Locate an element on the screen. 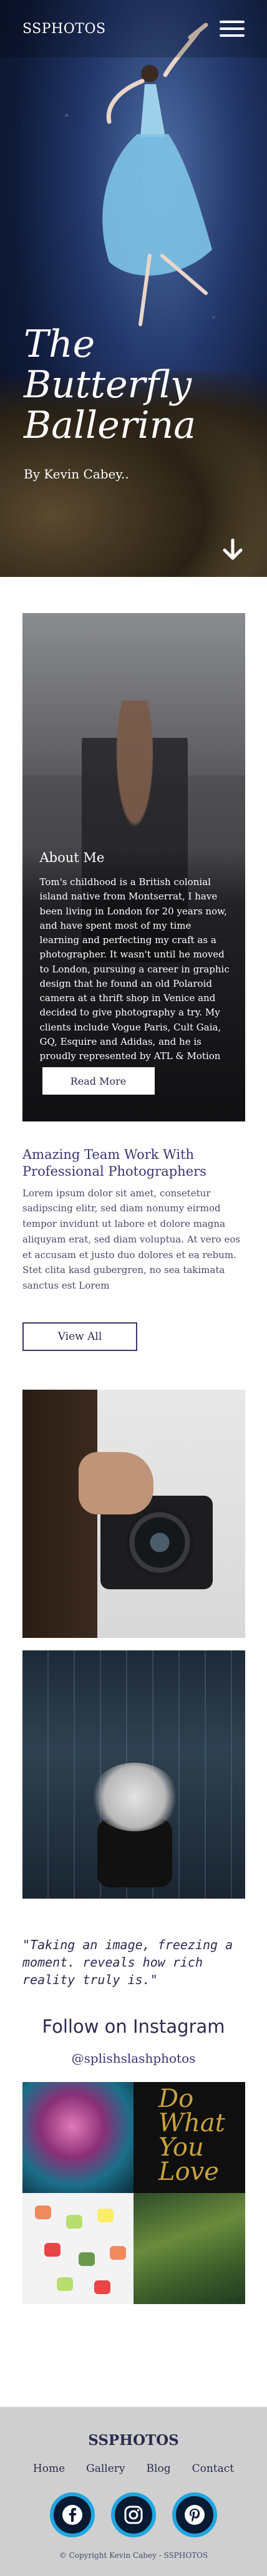 The image size is (267, 2576). footer-nav: Home Gallery Blog Contact is located at coordinates (133, 2468).